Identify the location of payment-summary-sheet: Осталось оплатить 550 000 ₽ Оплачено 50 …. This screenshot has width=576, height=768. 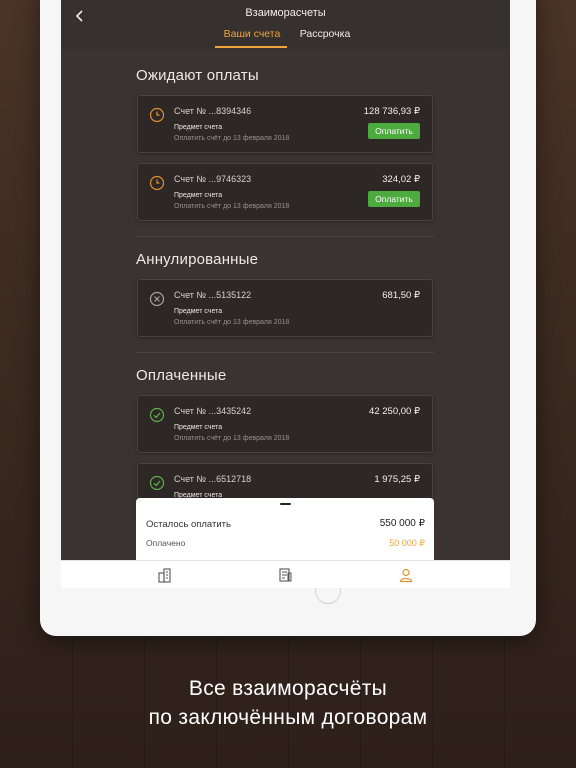
(285, 530).